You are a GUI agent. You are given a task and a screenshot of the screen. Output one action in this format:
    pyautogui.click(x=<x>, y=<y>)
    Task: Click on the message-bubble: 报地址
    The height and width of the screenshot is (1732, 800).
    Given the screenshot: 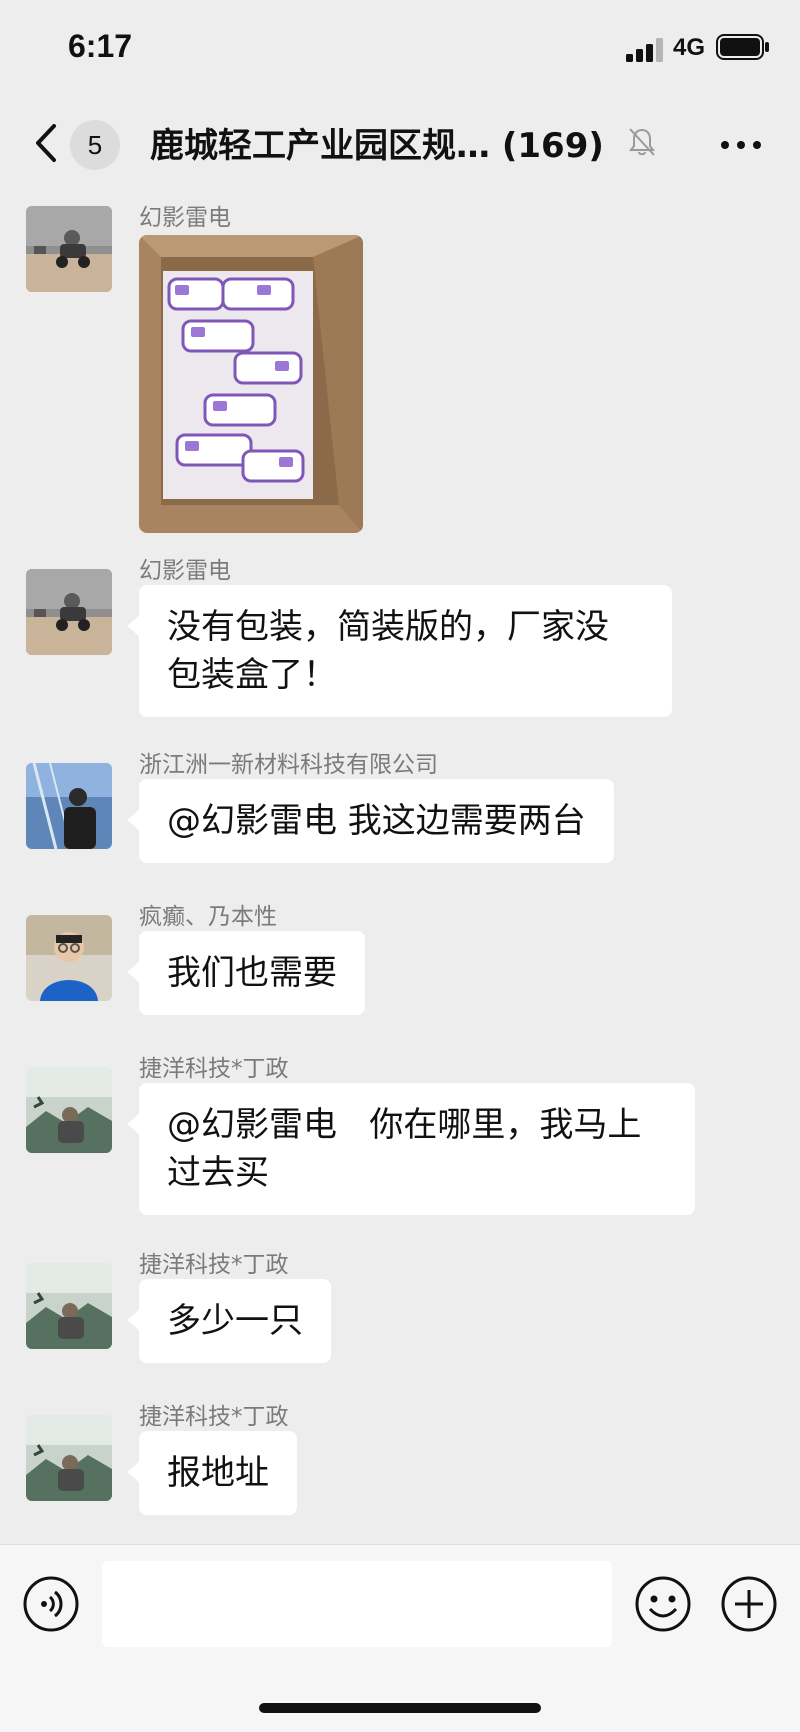 What is the action you would take?
    pyautogui.click(x=212, y=1473)
    